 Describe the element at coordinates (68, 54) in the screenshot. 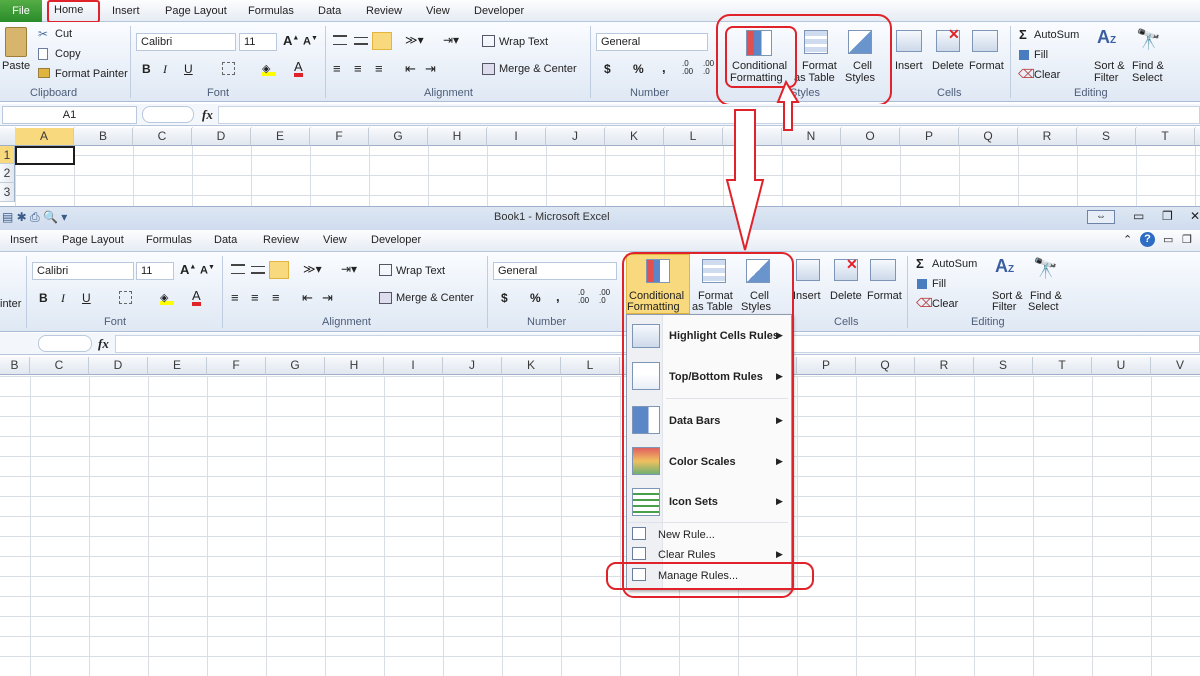

I see `copy-button: Copy` at that location.